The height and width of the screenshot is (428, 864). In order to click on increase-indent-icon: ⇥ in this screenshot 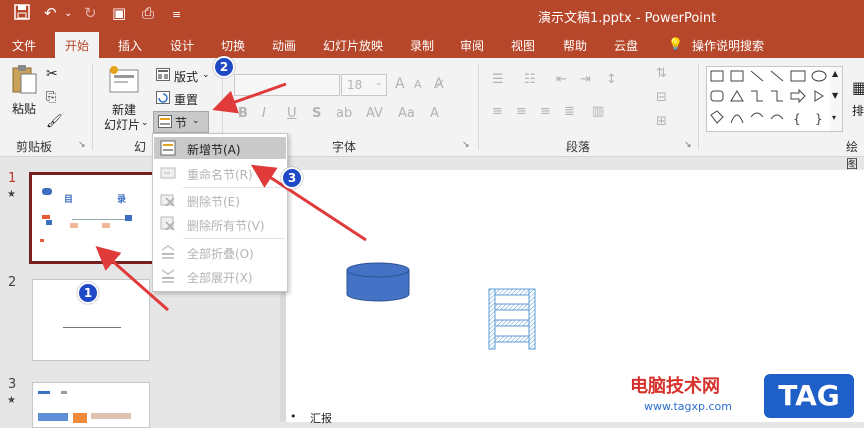, I will do `click(585, 79)`.